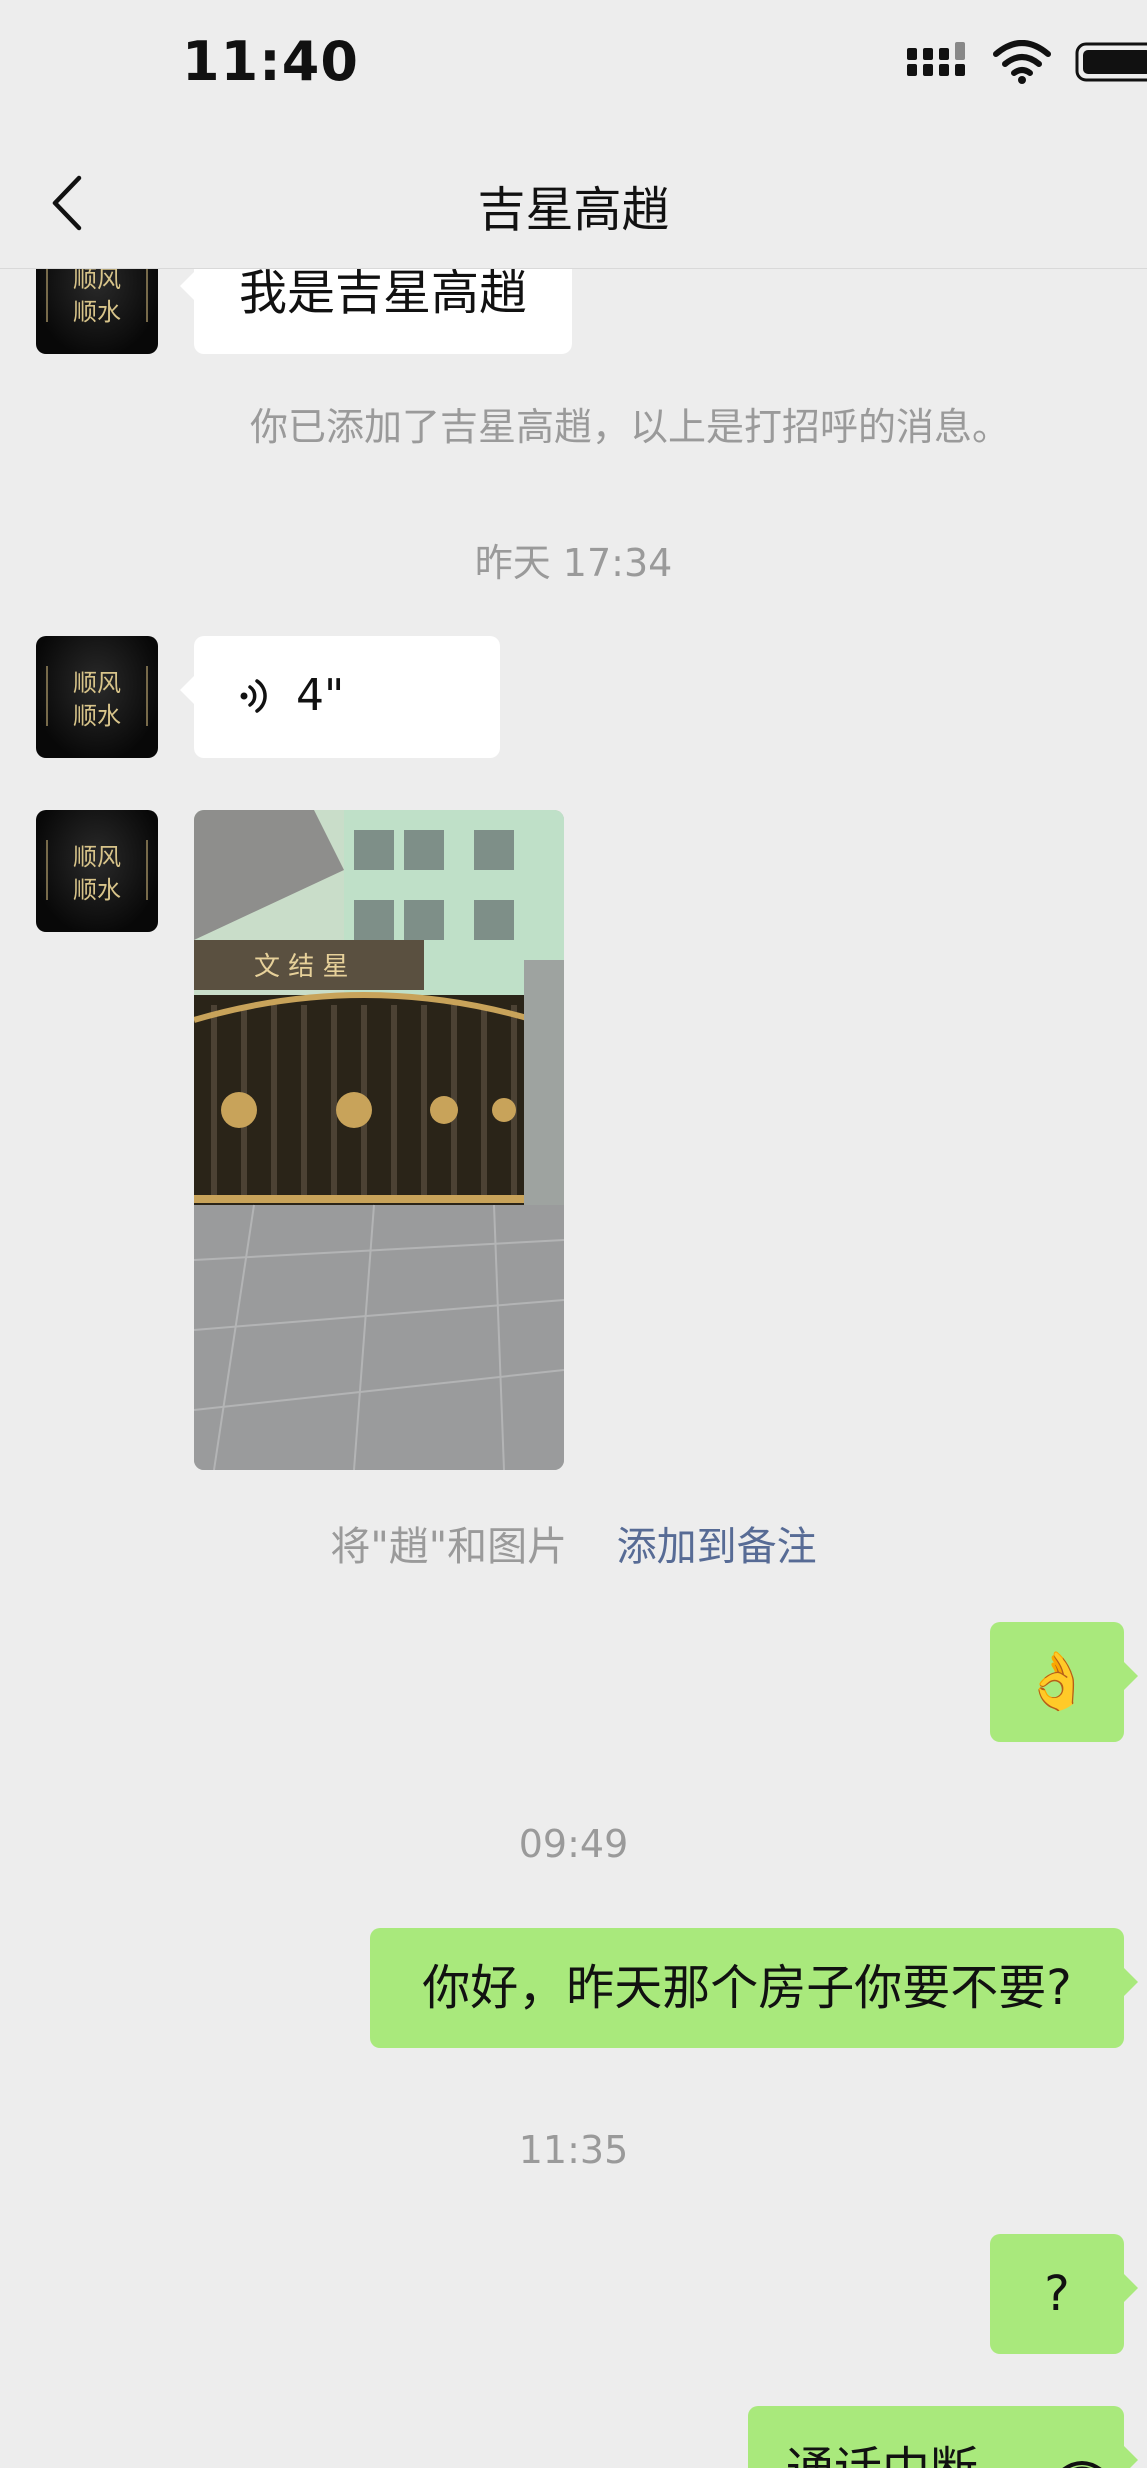 Image resolution: width=1147 pixels, height=2468 pixels. I want to click on image-message: 文 结 星, so click(379, 1140).